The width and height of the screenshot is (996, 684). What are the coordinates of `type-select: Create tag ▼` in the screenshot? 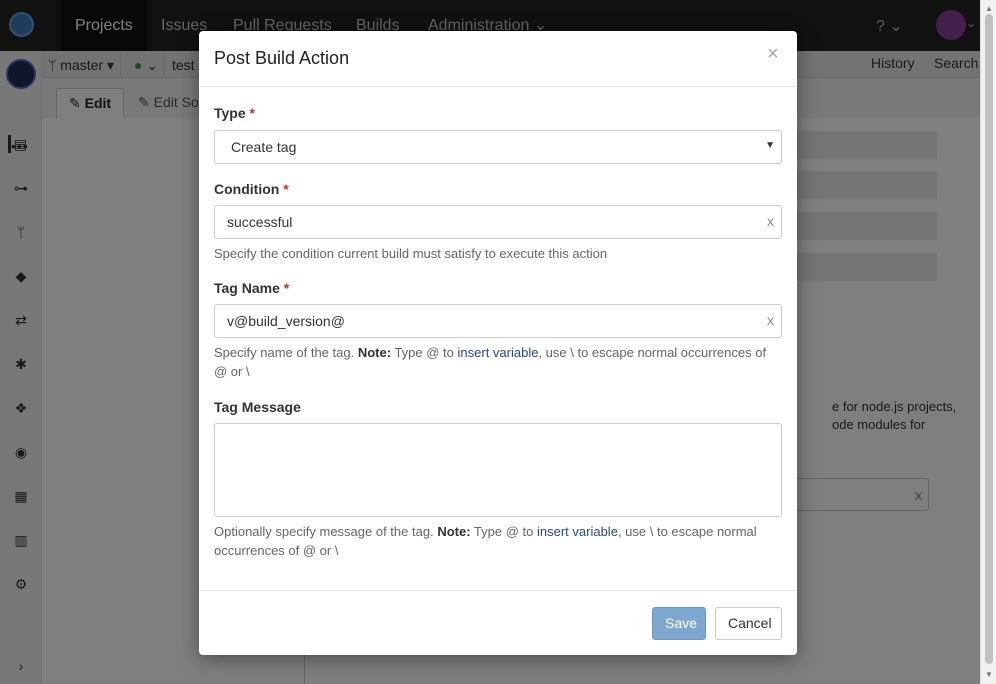 It's located at (498, 147).